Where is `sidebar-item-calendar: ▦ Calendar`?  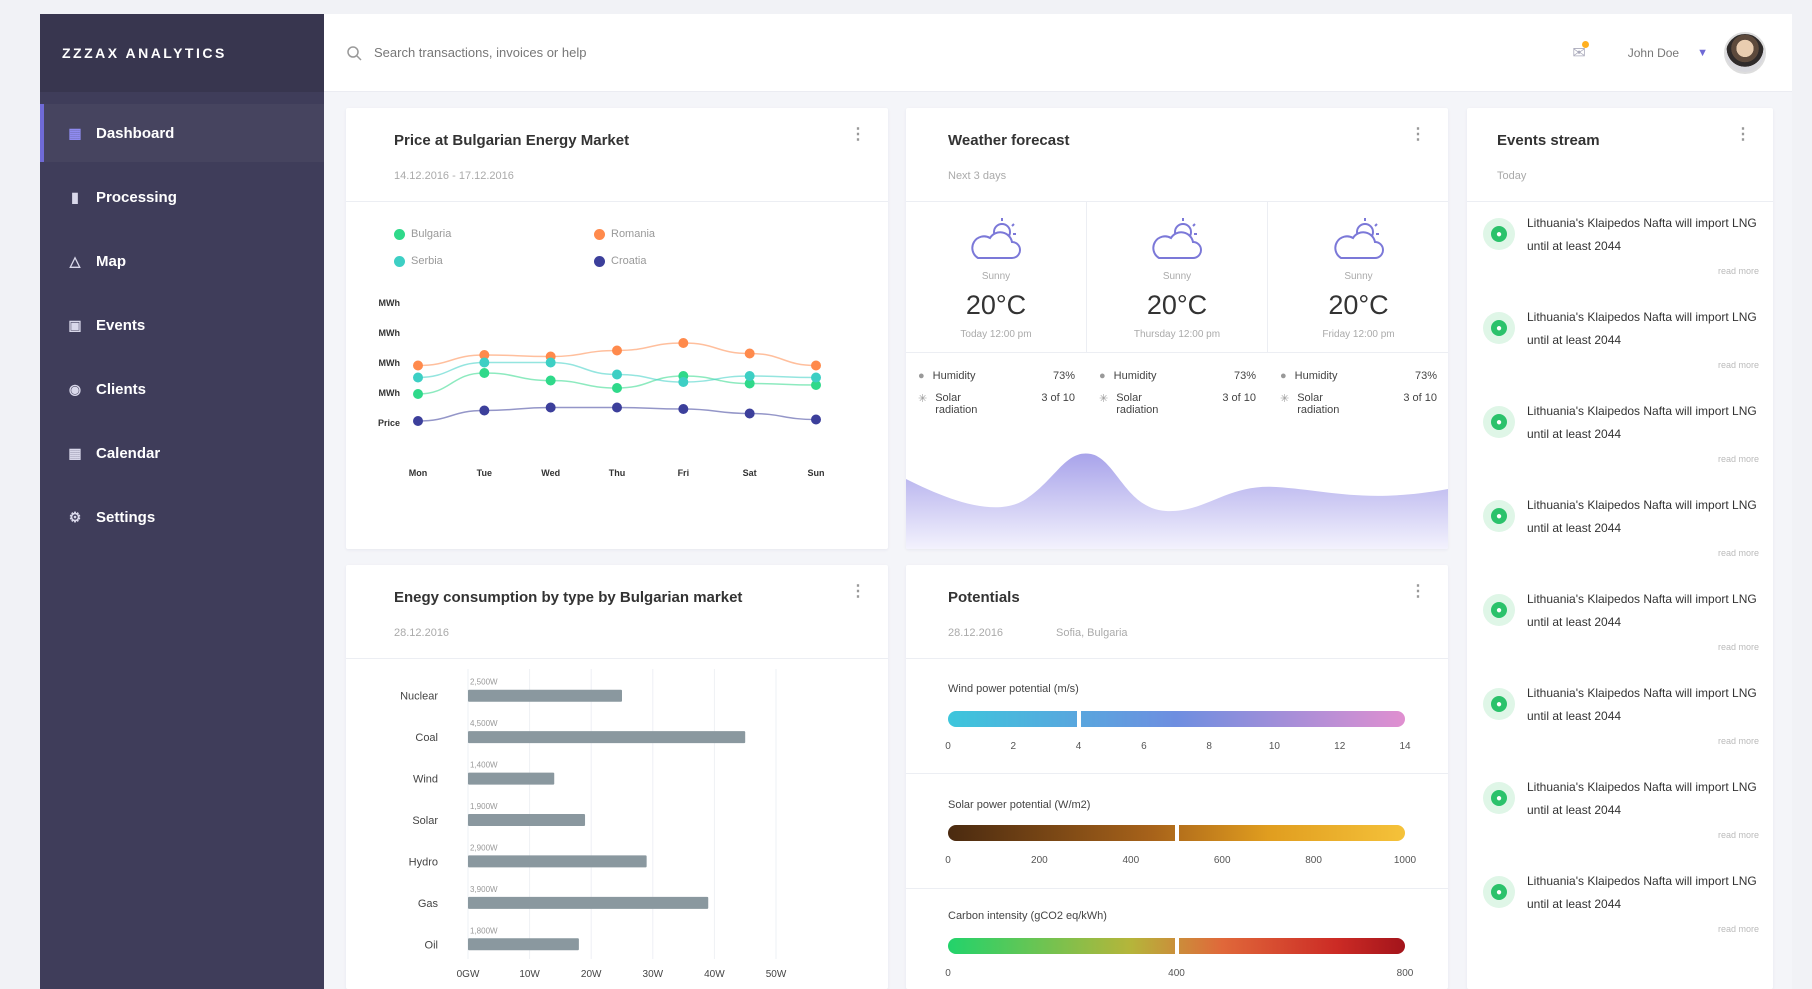 sidebar-item-calendar: ▦ Calendar is located at coordinates (182, 453).